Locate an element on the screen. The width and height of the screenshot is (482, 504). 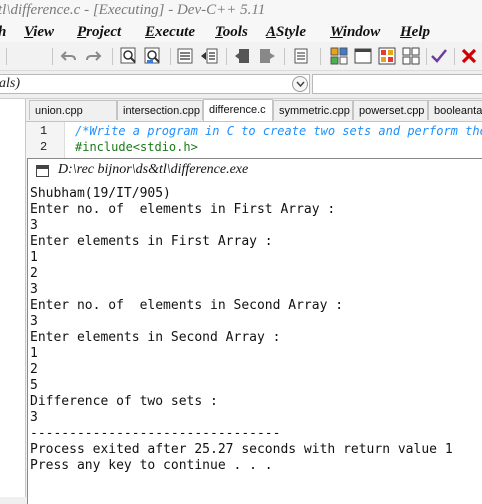
colors-icon is located at coordinates (387, 56).